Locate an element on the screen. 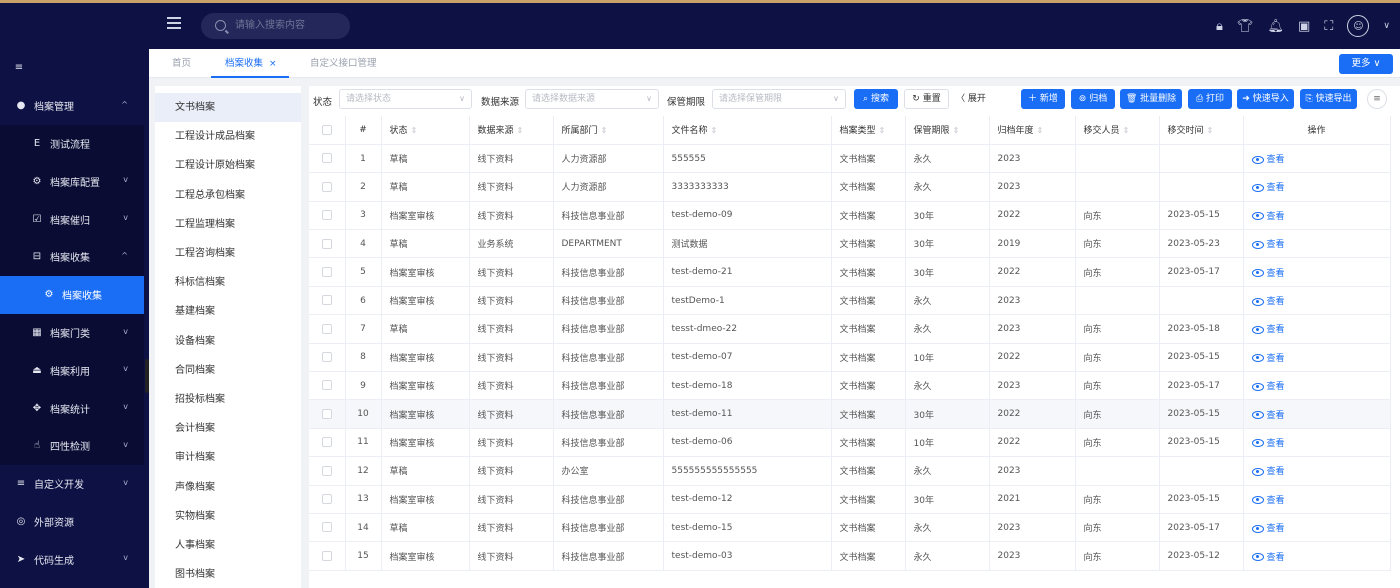 The width and height of the screenshot is (1400, 588). table-row: 1 草稿 线下资料 人力资源部 555555 文书档案 永久 2023 查看 is located at coordinates (850, 159).